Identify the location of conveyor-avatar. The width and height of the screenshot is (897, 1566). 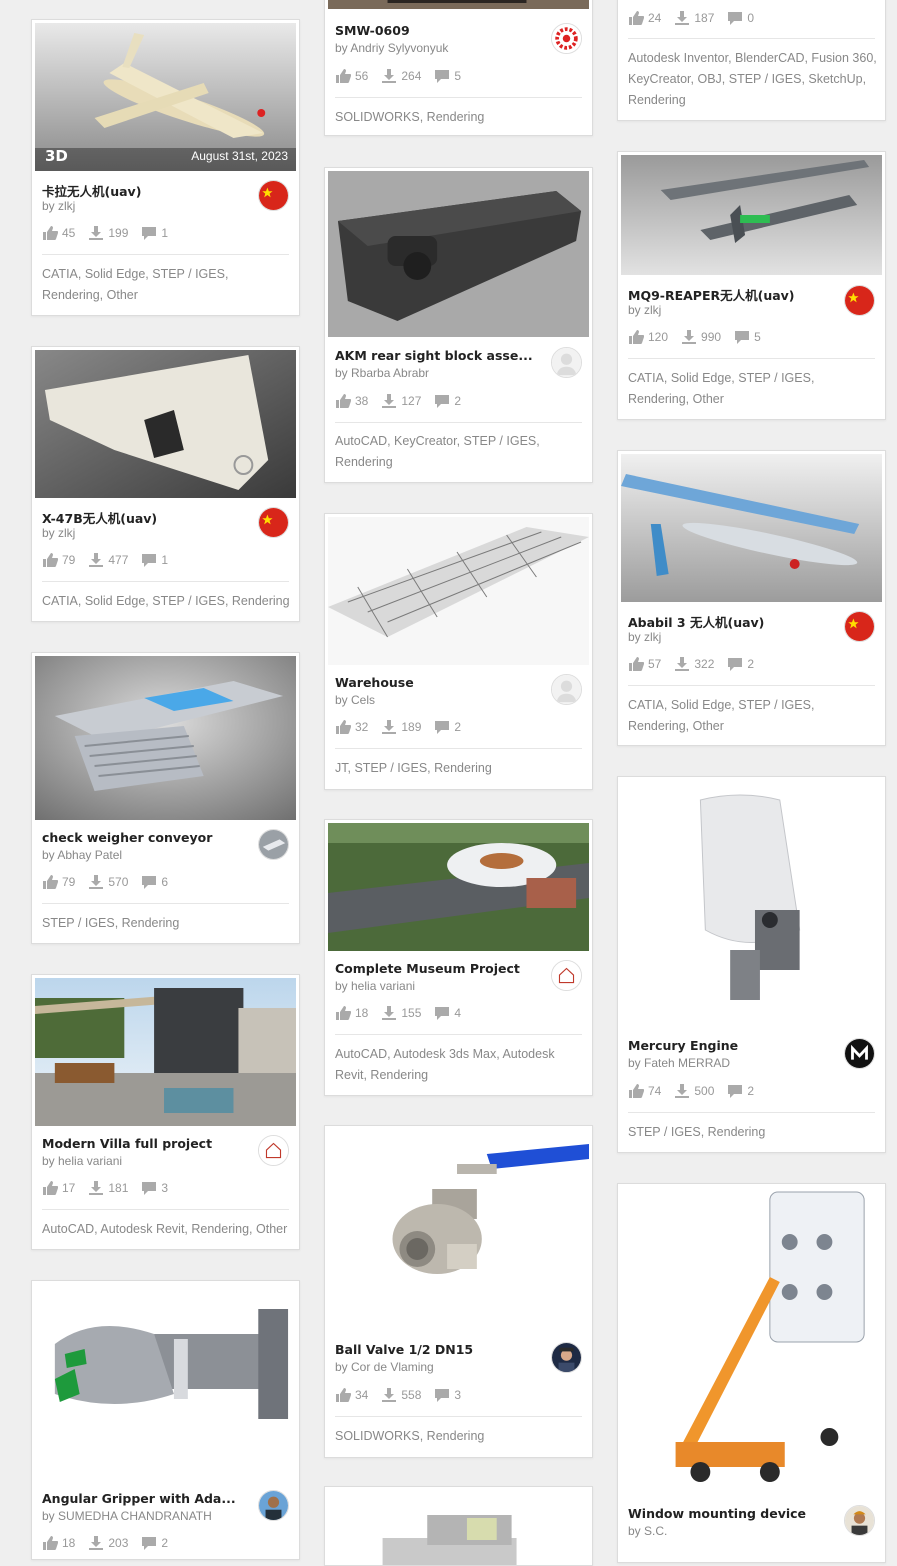
(273, 844).